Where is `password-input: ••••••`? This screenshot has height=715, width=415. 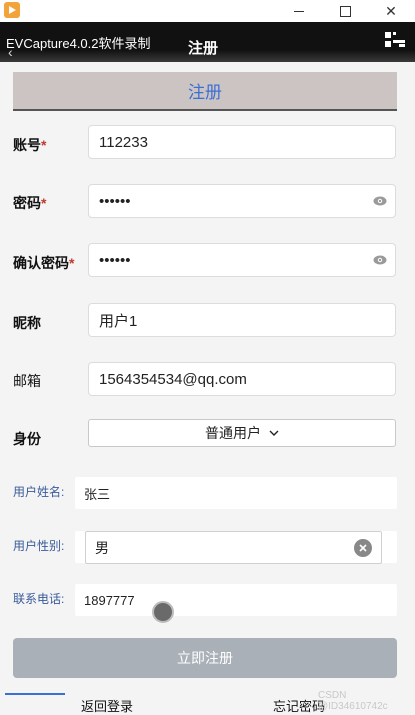 password-input: •••••• is located at coordinates (242, 201).